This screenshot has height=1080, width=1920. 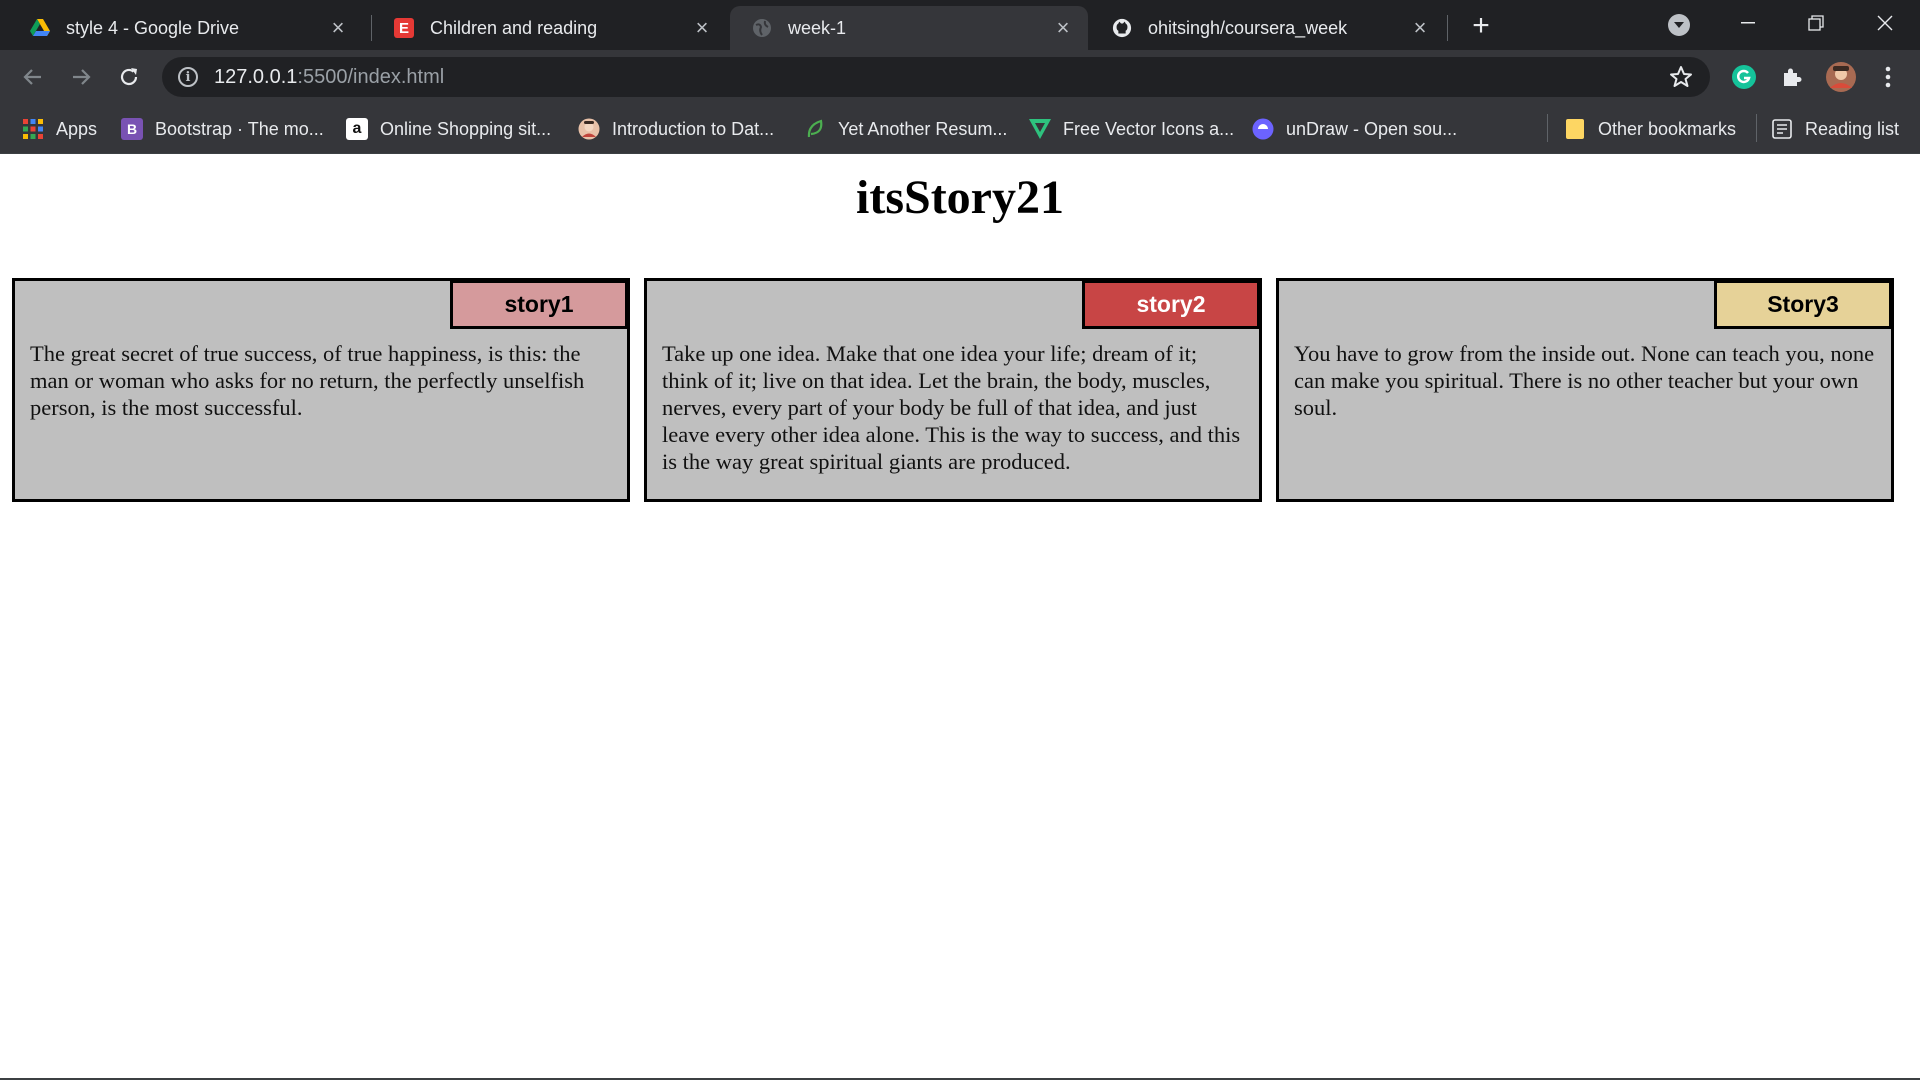 I want to click on folder-icon, so click(x=1575, y=129).